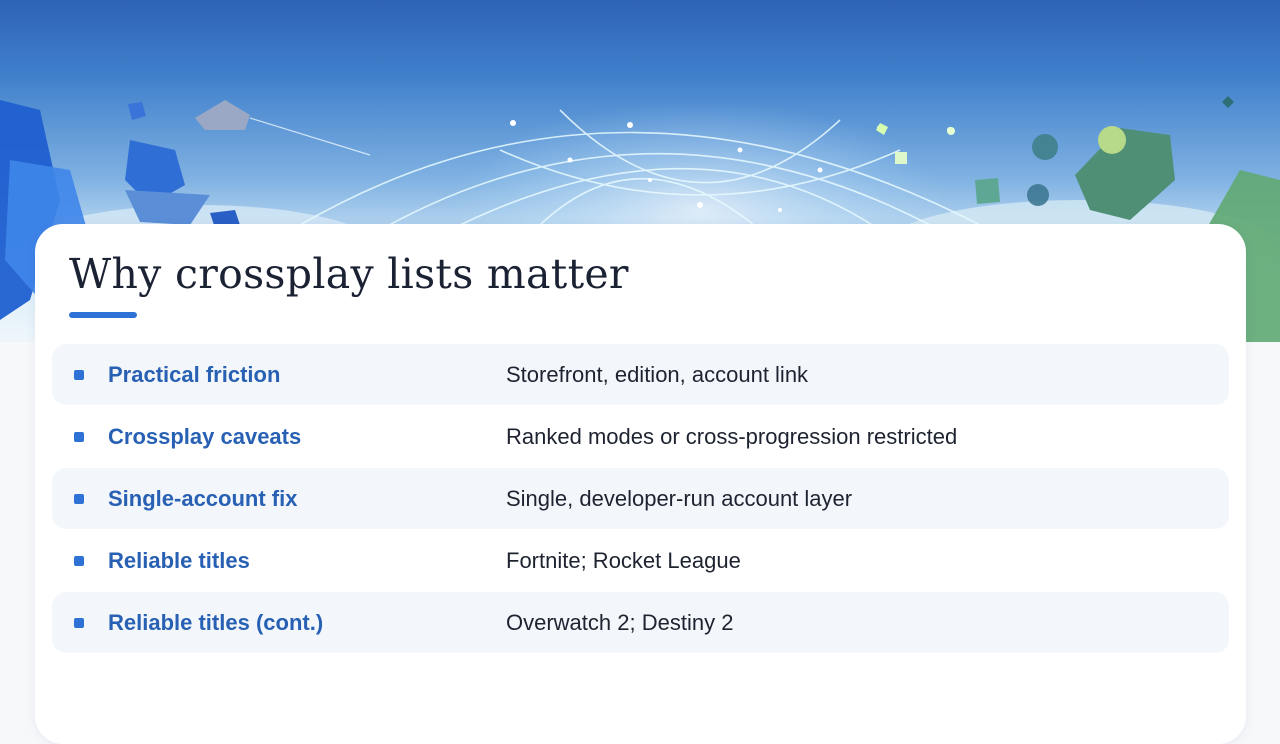 The width and height of the screenshot is (1280, 744). I want to click on item-value: Storefront, edition, account link, so click(657, 374).